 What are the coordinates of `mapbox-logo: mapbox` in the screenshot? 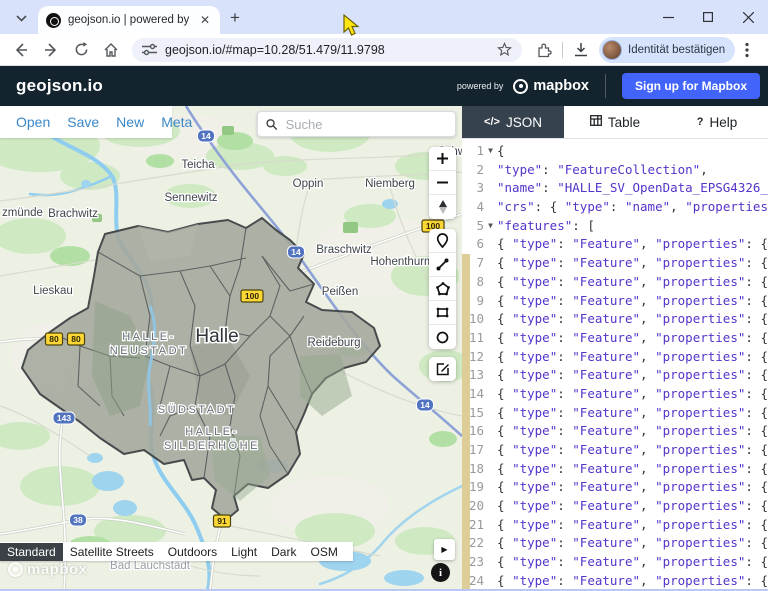 It's located at (551, 86).